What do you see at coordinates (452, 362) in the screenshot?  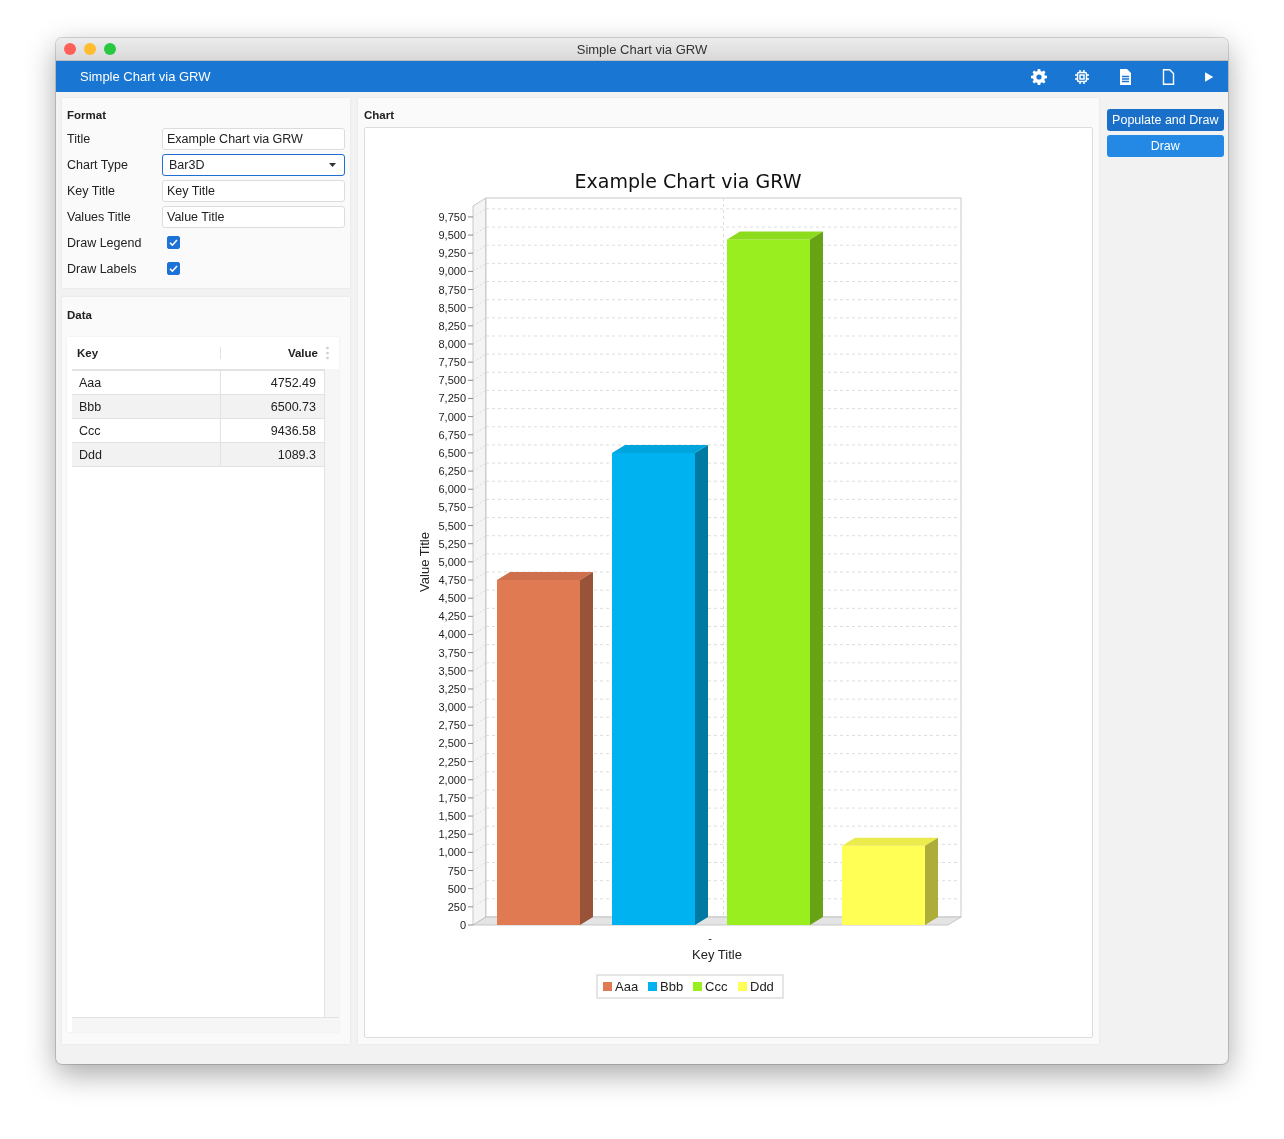 I see `axis-tick-label: 7,750` at bounding box center [452, 362].